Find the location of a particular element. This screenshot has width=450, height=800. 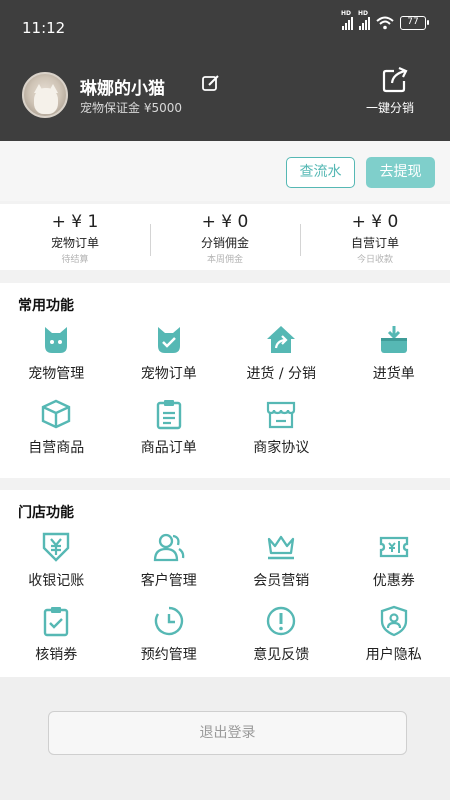

menu-label: 自营商品 is located at coordinates (56, 448).